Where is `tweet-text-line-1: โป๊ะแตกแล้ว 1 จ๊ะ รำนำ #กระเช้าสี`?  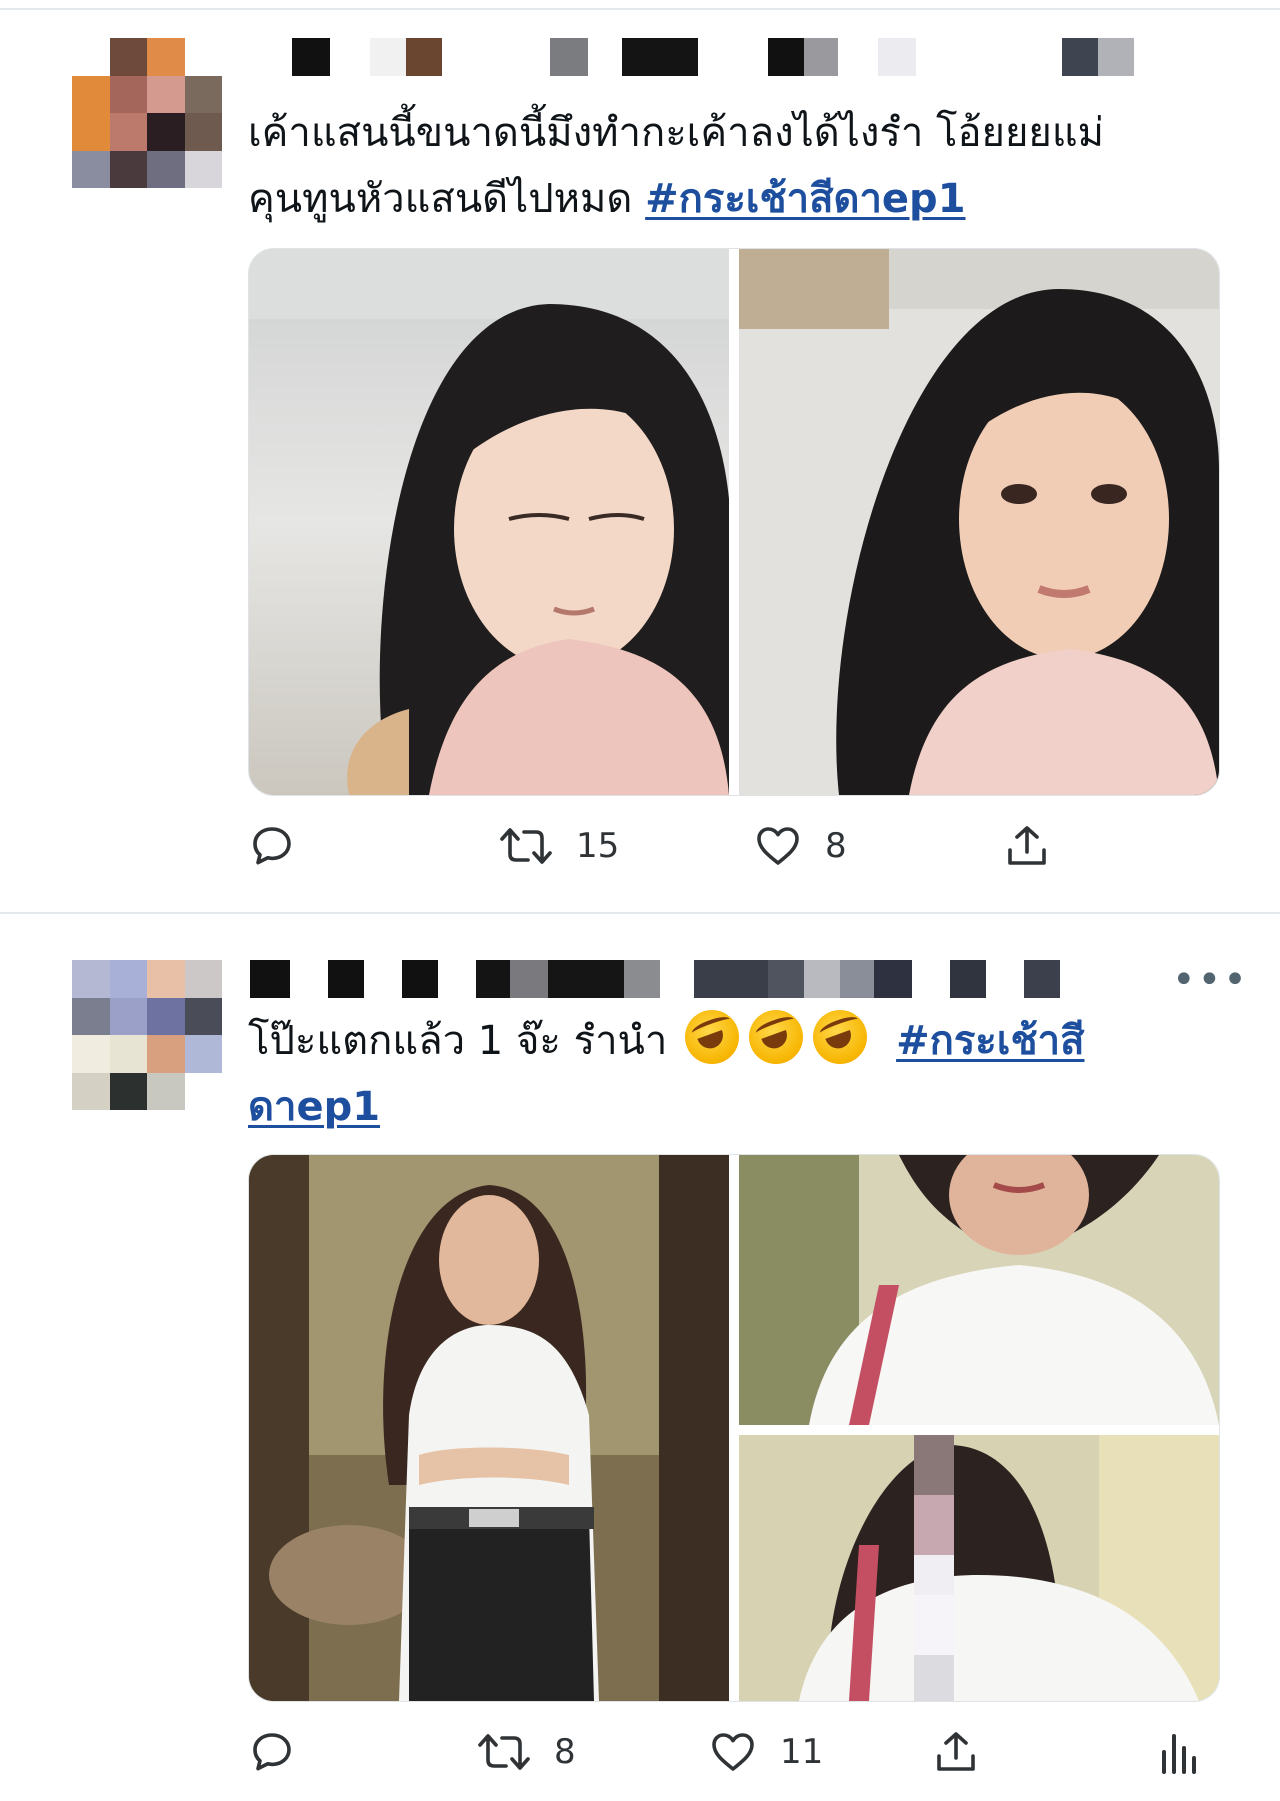 tweet-text-line-1: โป๊ะแตกแล้ว 1 จ๊ะ รำนำ #กระเช้าสี is located at coordinates (666, 1041).